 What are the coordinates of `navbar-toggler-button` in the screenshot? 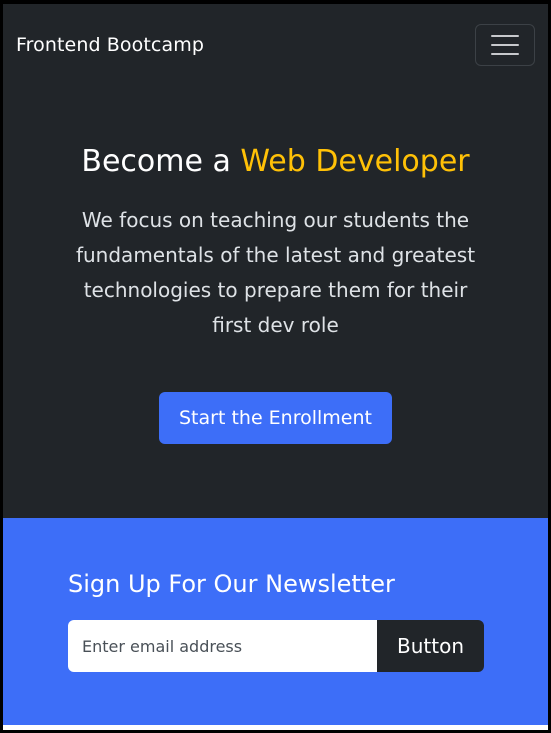 It's located at (505, 45).